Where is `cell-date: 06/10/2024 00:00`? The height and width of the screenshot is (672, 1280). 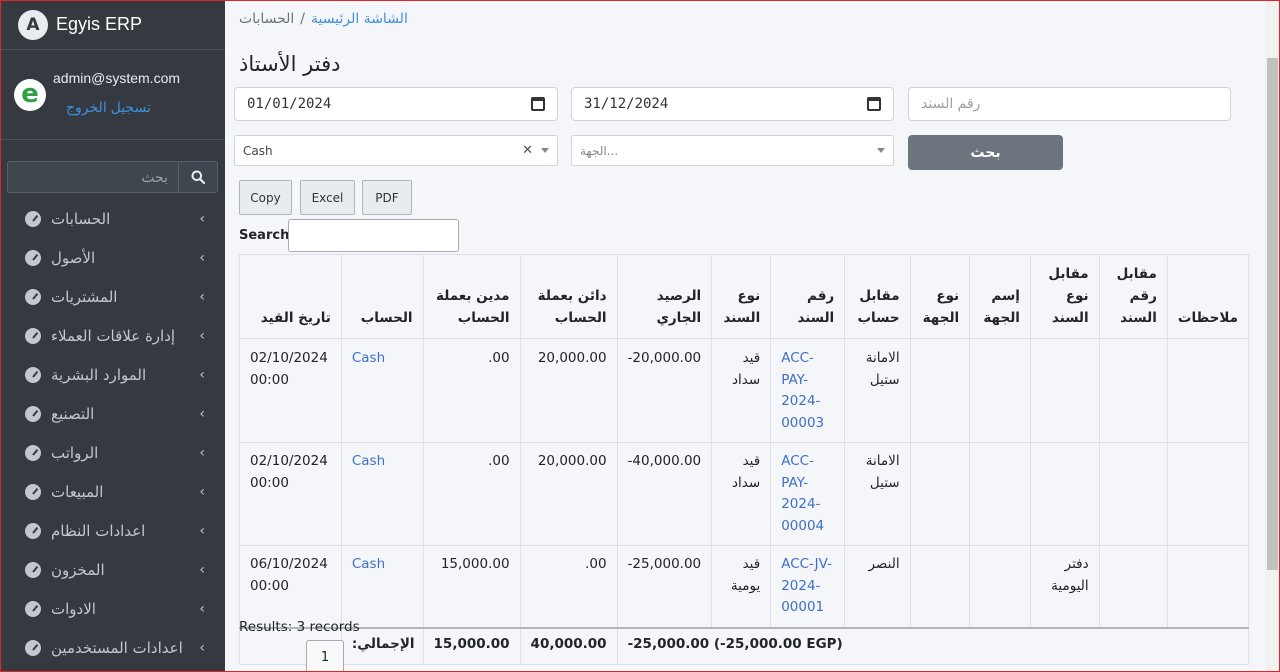
cell-date: 06/10/2024 00:00 is located at coordinates (290, 586).